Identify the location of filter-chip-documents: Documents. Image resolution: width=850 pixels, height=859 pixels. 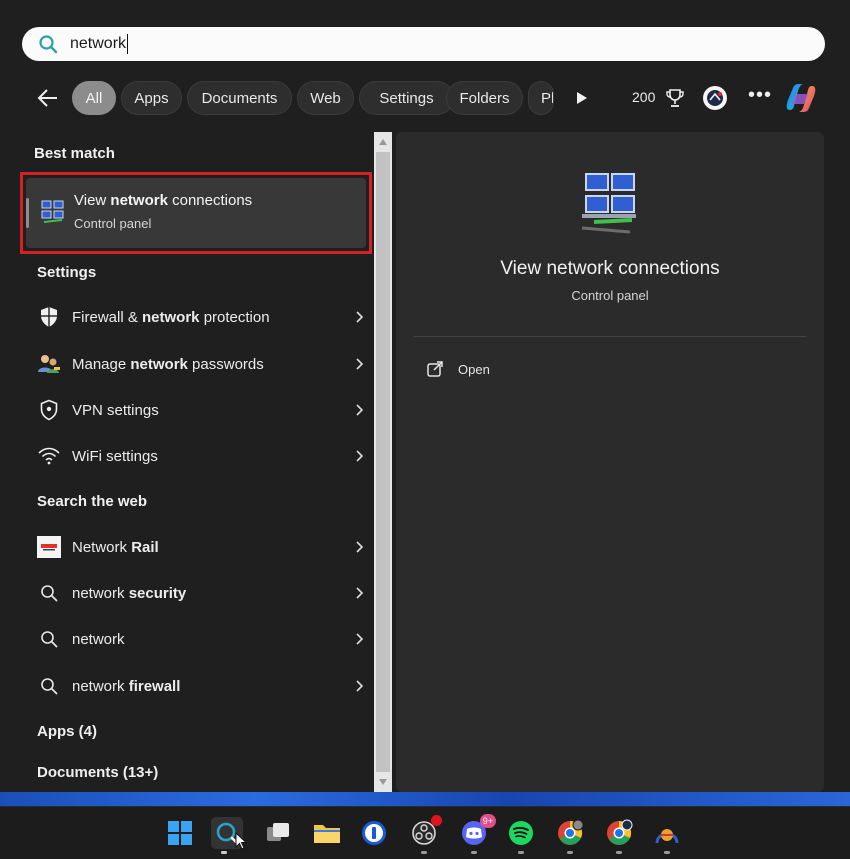
(239, 98).